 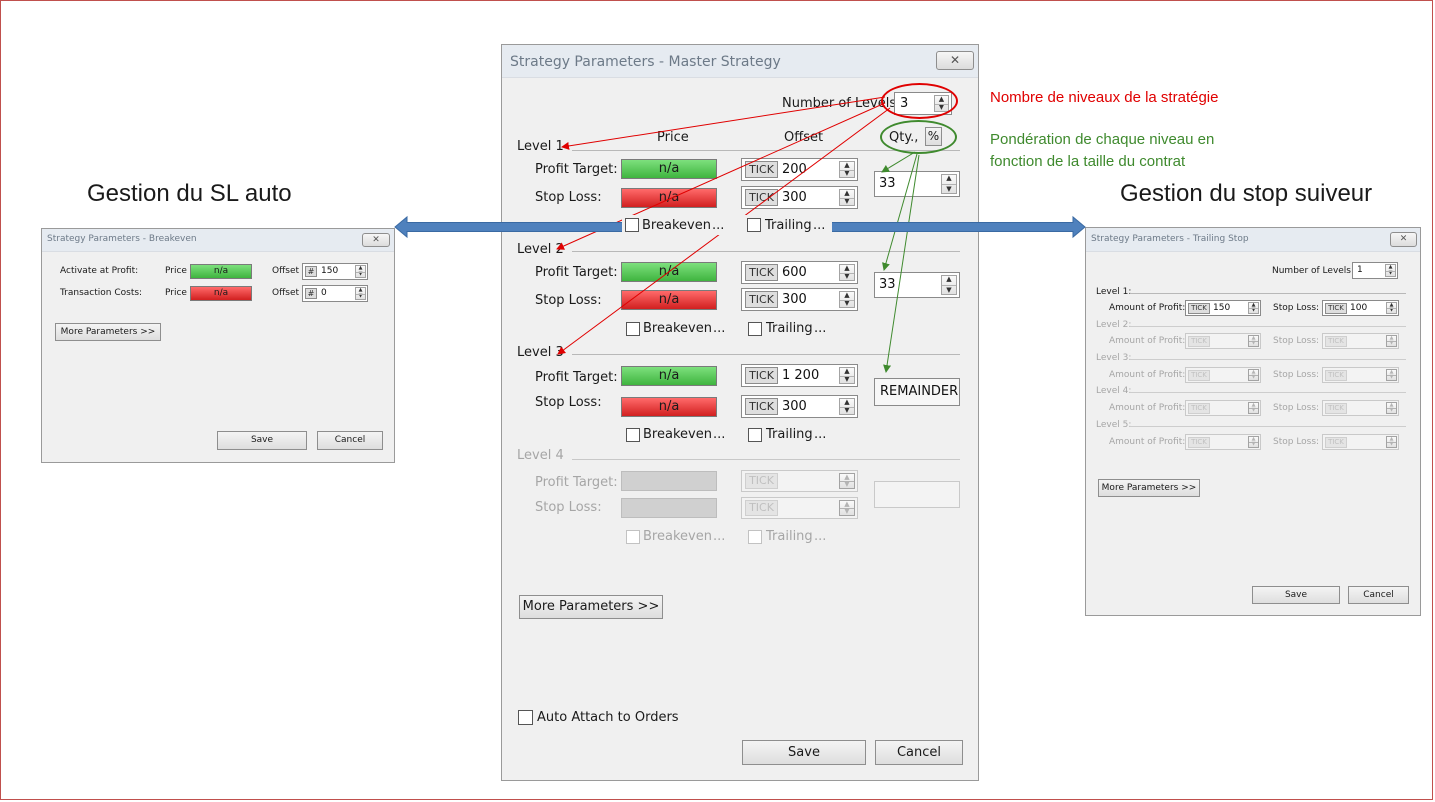 What do you see at coordinates (1088, 161) in the screenshot?
I see `weight-annotation-line-2: fonction de la taille du contrat` at bounding box center [1088, 161].